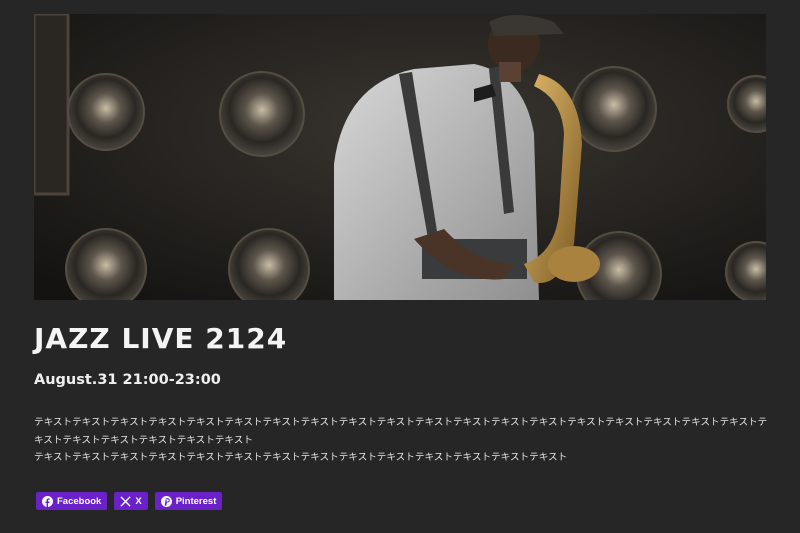 The width and height of the screenshot is (800, 533). Describe the element at coordinates (79, 501) in the screenshot. I see `facebook-share-label: Facebook` at that location.